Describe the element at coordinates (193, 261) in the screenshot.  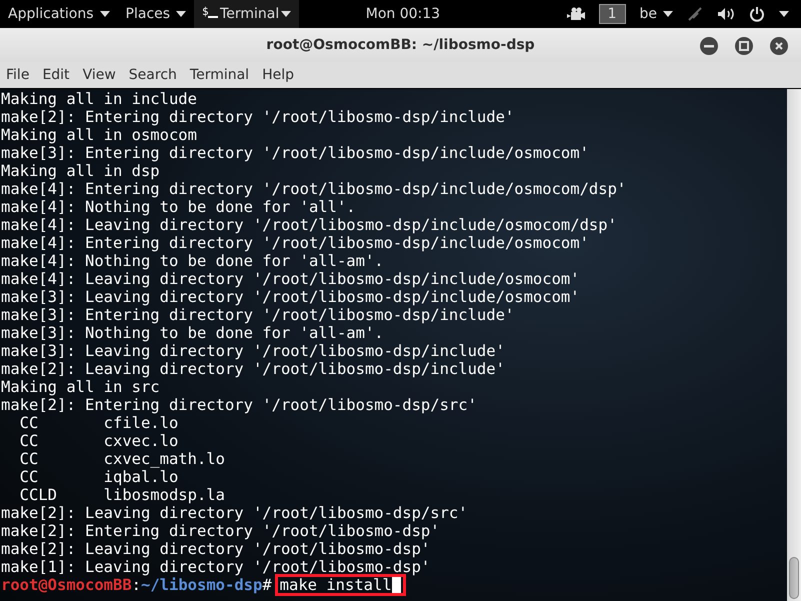
I see `terminal-output-line: make[4]: Nothing to be done for 'all-am'.` at that location.